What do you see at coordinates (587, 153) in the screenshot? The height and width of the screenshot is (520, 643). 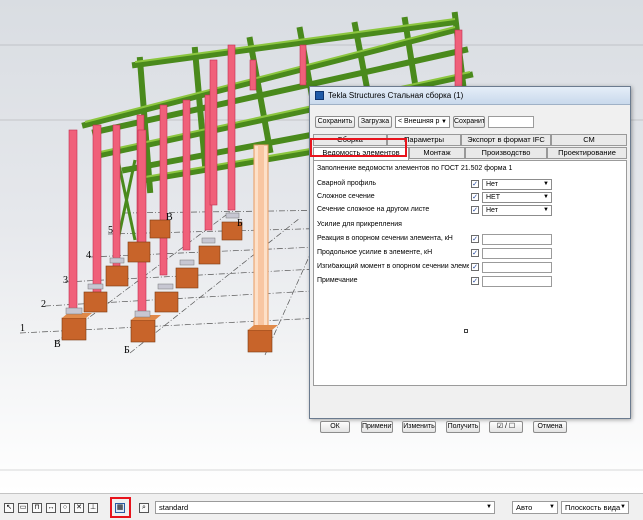 I see `tab-design: Проектирование` at bounding box center [587, 153].